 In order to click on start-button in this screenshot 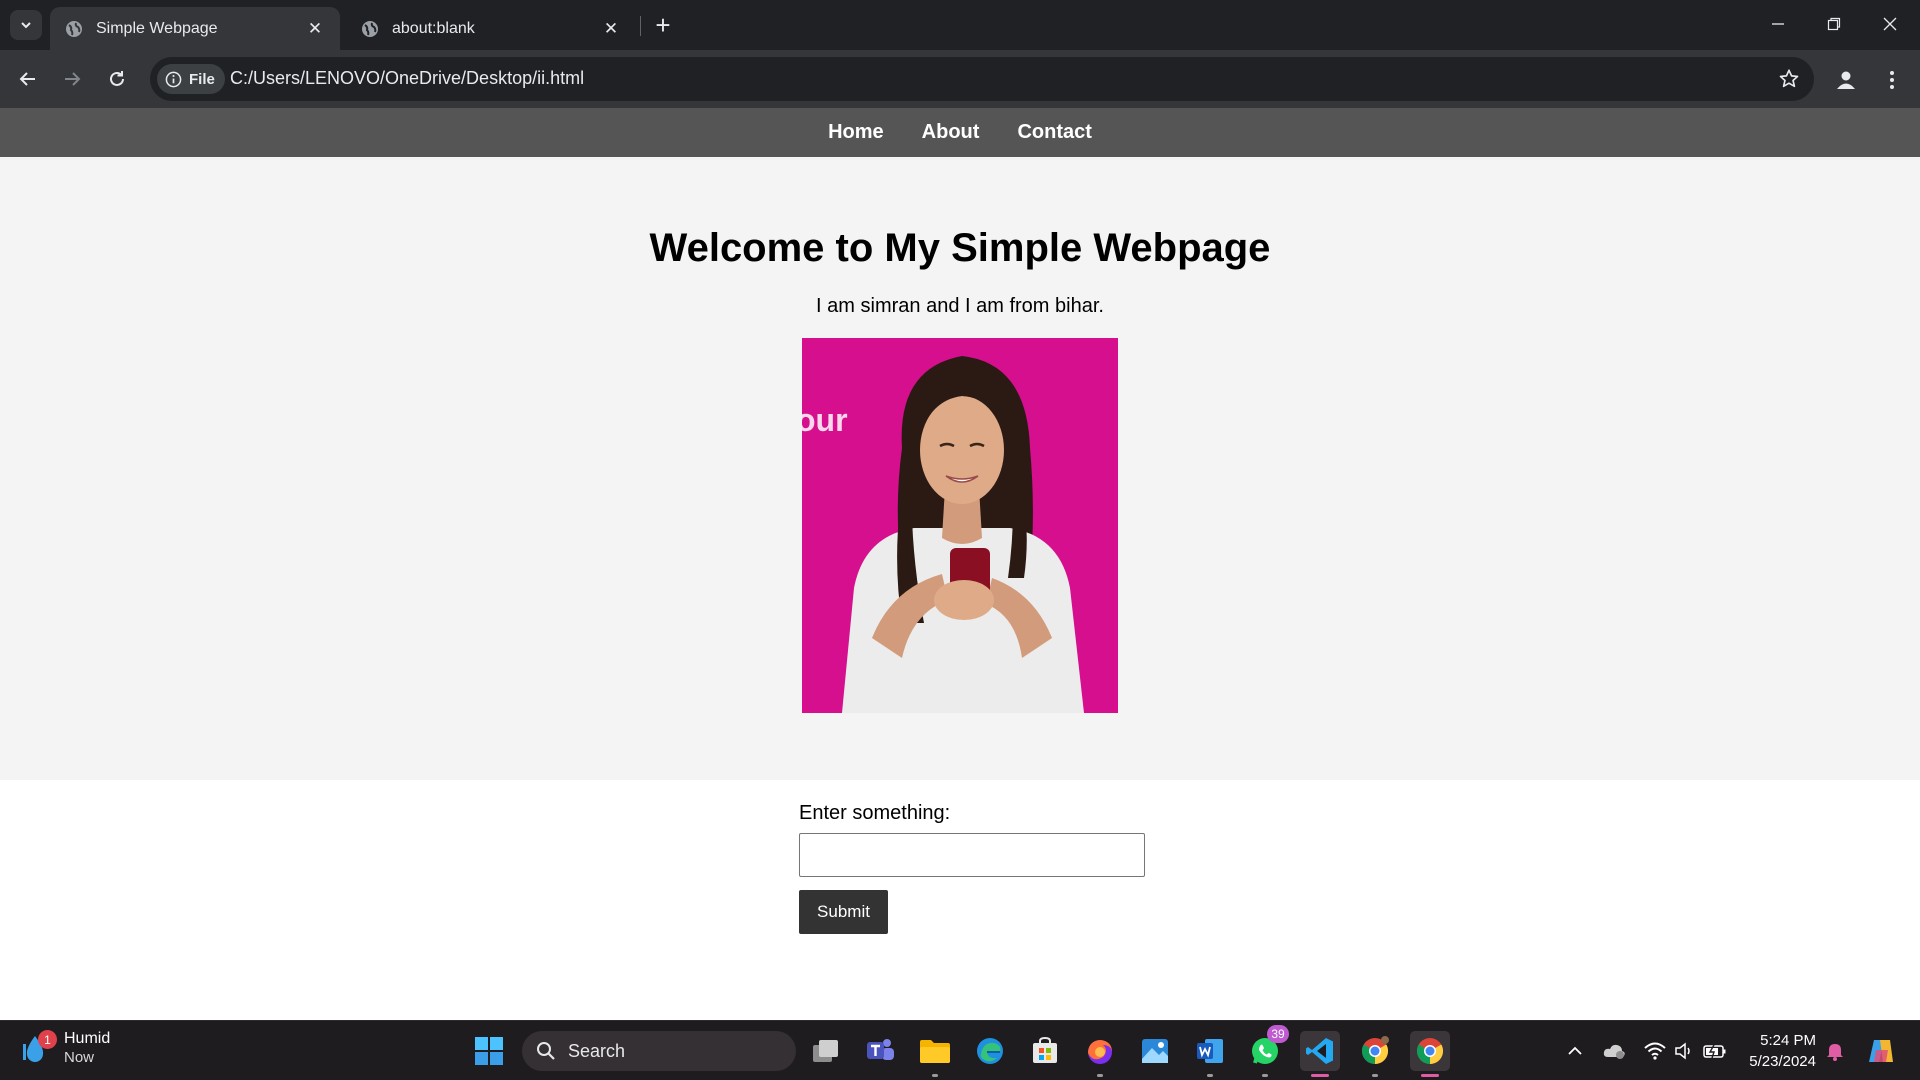, I will do `click(489, 1051)`.